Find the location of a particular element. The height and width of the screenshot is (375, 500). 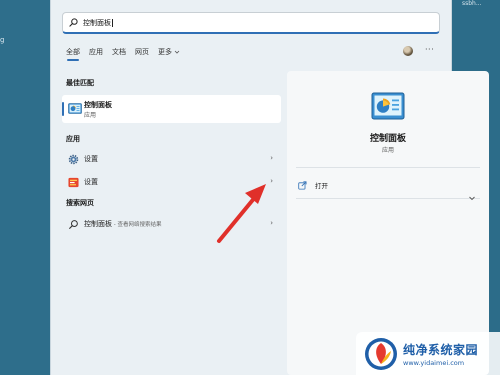

detail-subtitle: 应用 is located at coordinates (387, 150).